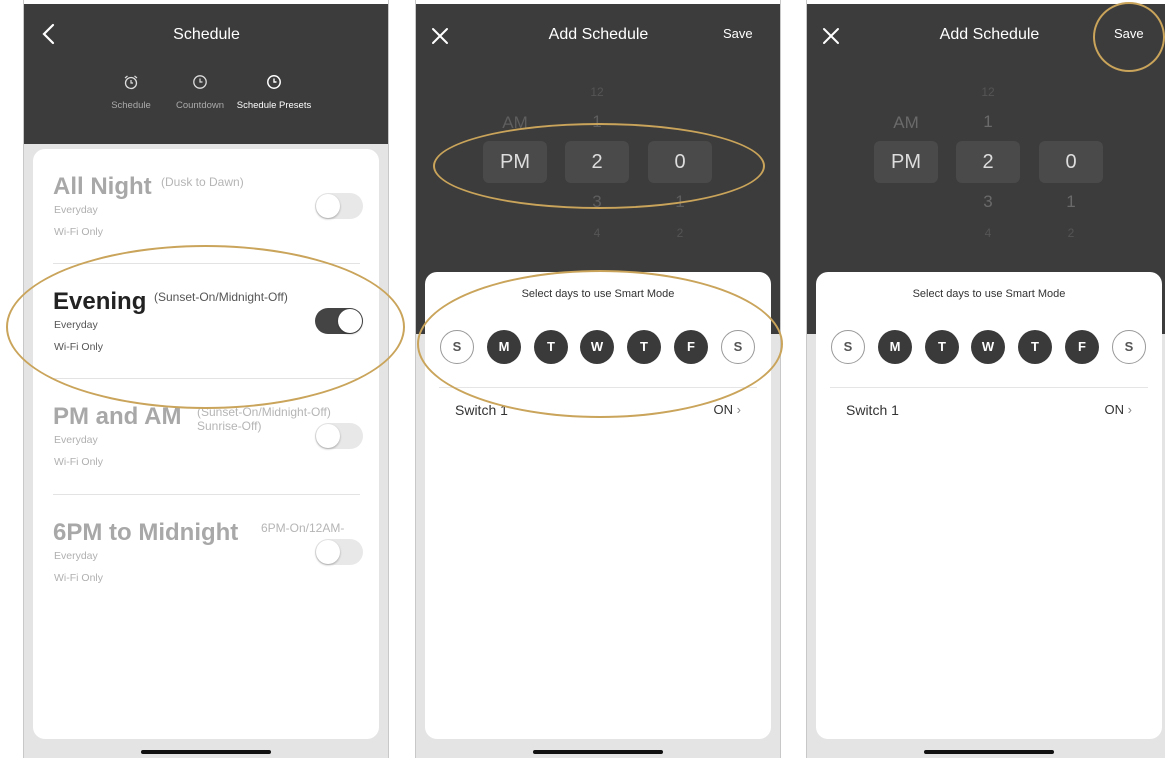 This screenshot has height=758, width=1165. I want to click on save-button: Save, so click(738, 33).